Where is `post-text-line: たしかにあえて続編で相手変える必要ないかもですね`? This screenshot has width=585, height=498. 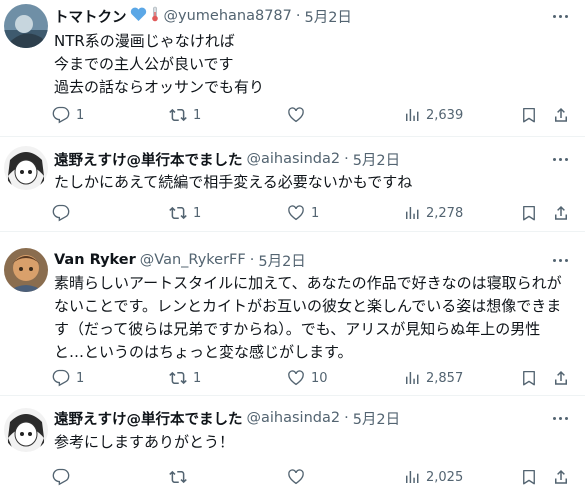 post-text-line: たしかにあえて続編で相手変える必要ないかもですね is located at coordinates (233, 182).